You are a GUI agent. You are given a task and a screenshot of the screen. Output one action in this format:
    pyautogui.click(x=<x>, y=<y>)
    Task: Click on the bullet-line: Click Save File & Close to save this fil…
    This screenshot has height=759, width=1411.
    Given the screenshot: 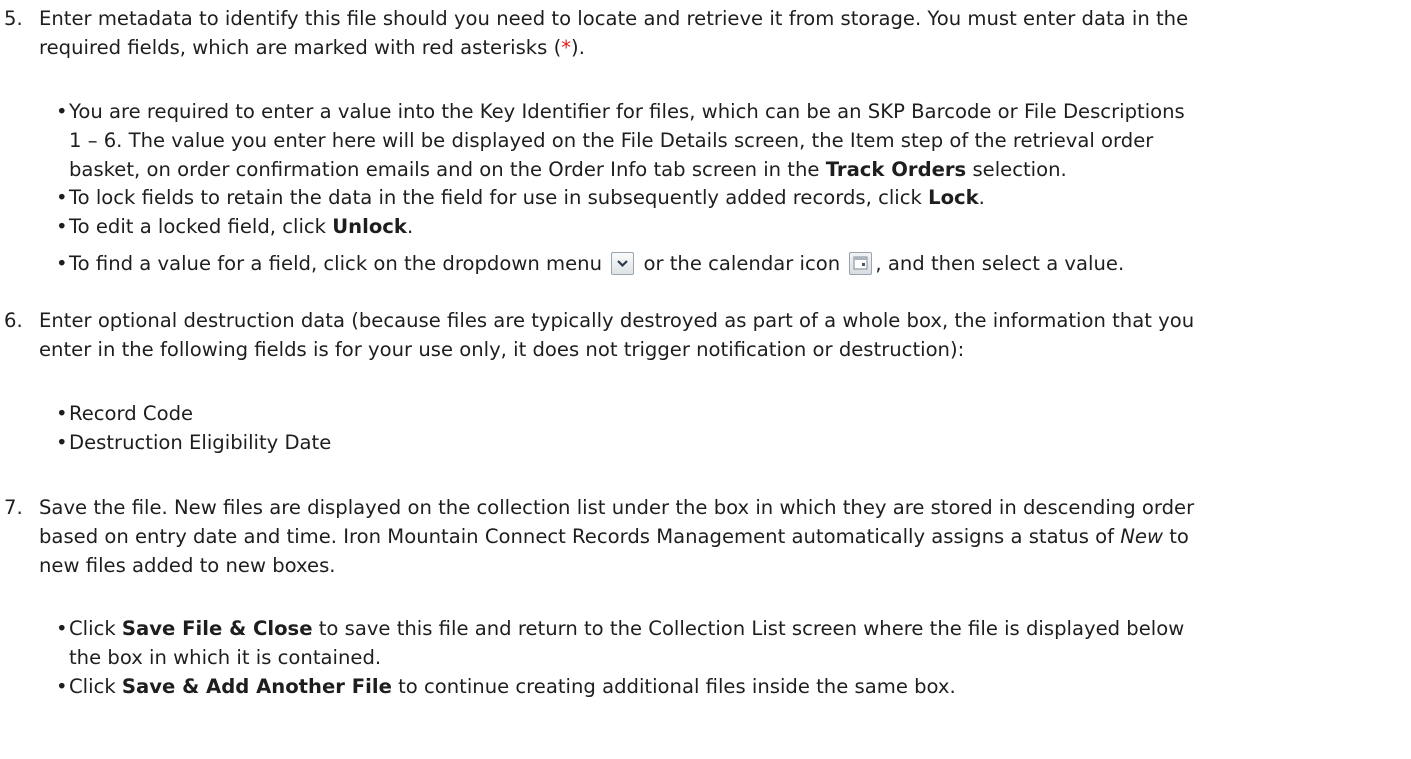 What is the action you would take?
    pyautogui.click(x=627, y=628)
    